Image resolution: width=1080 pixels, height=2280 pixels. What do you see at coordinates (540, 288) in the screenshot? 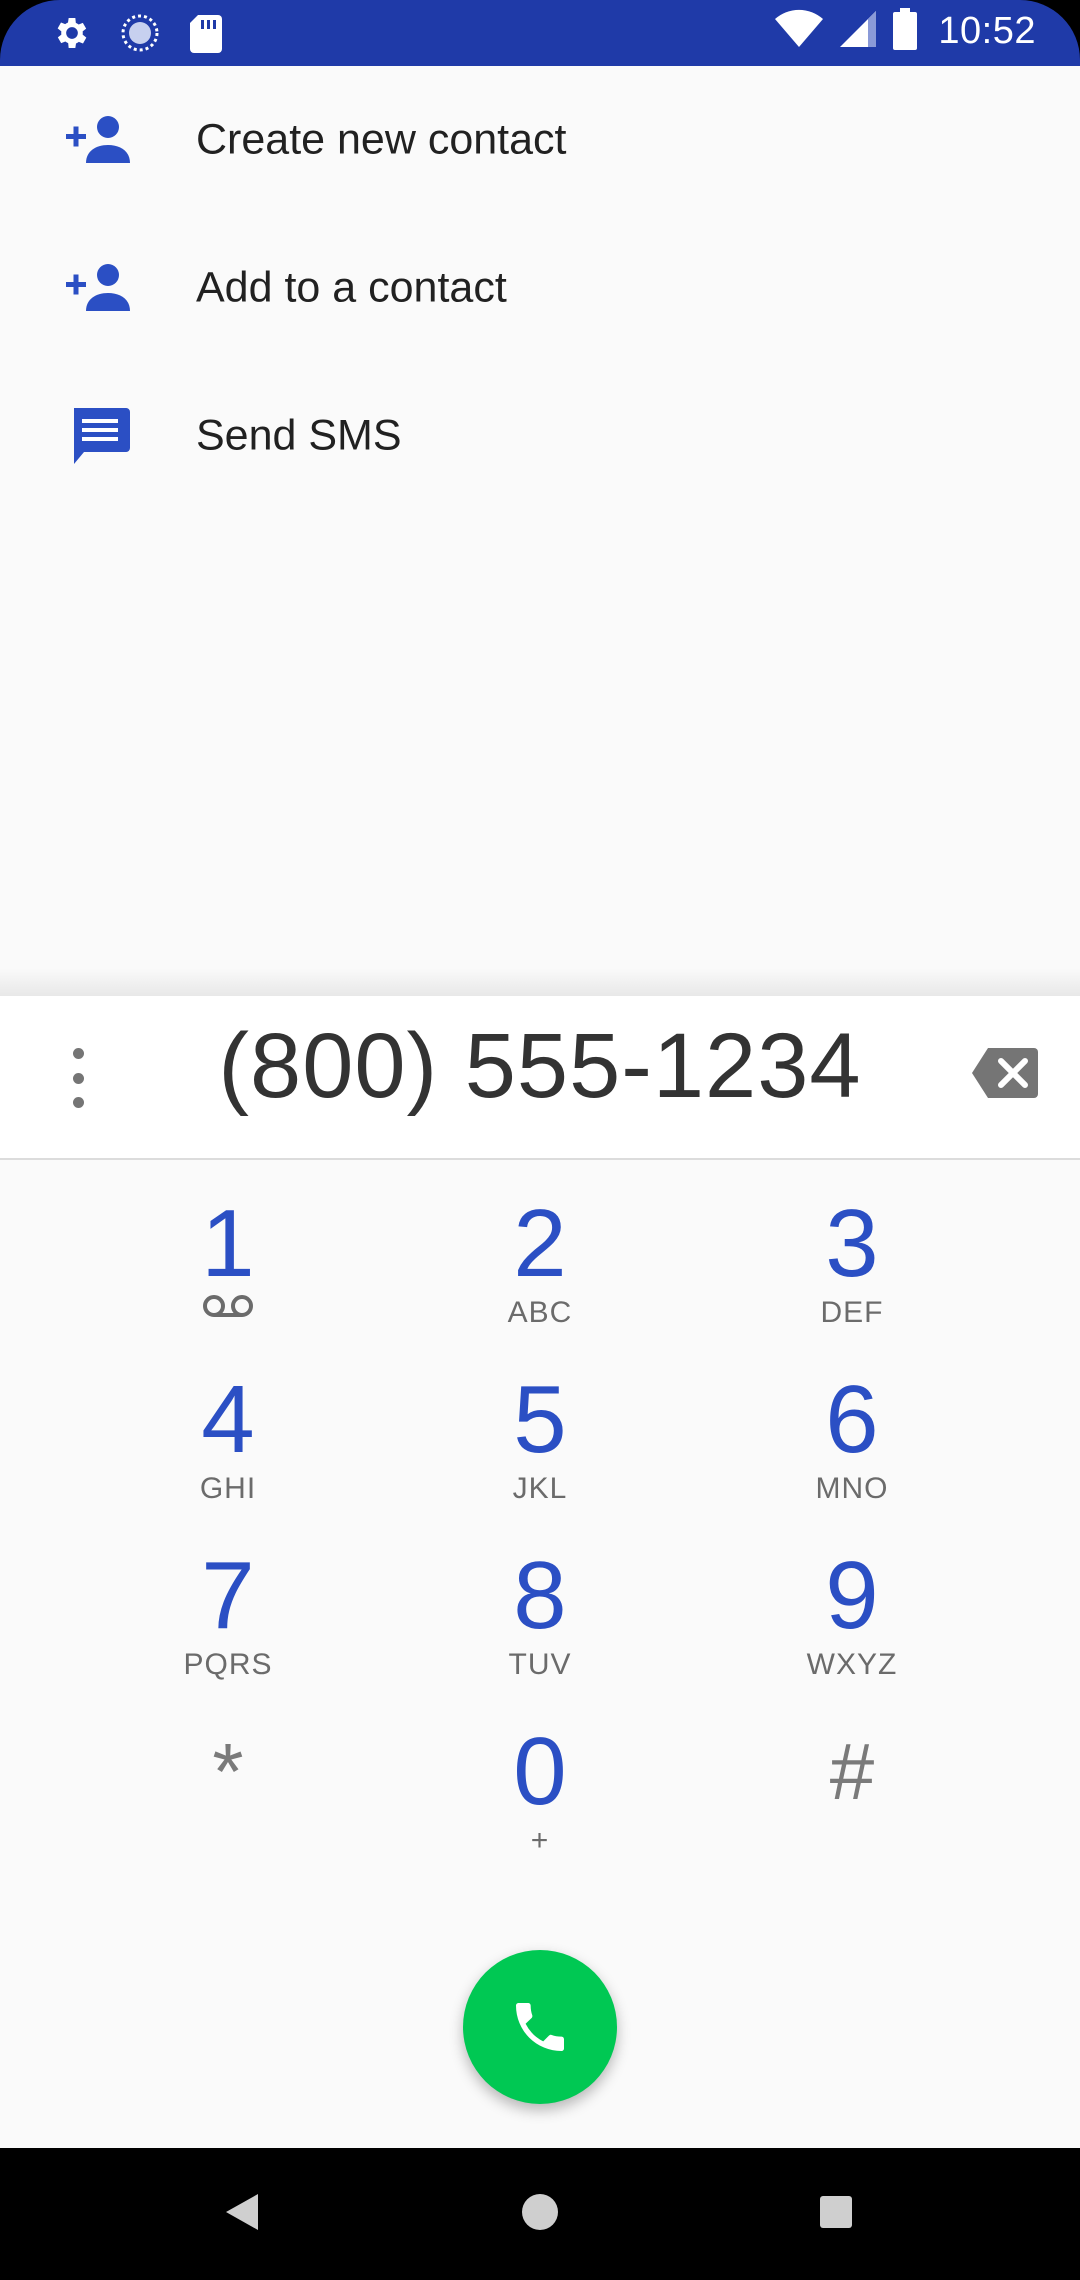
I see `add-to-contact-item: Add to a contact` at bounding box center [540, 288].